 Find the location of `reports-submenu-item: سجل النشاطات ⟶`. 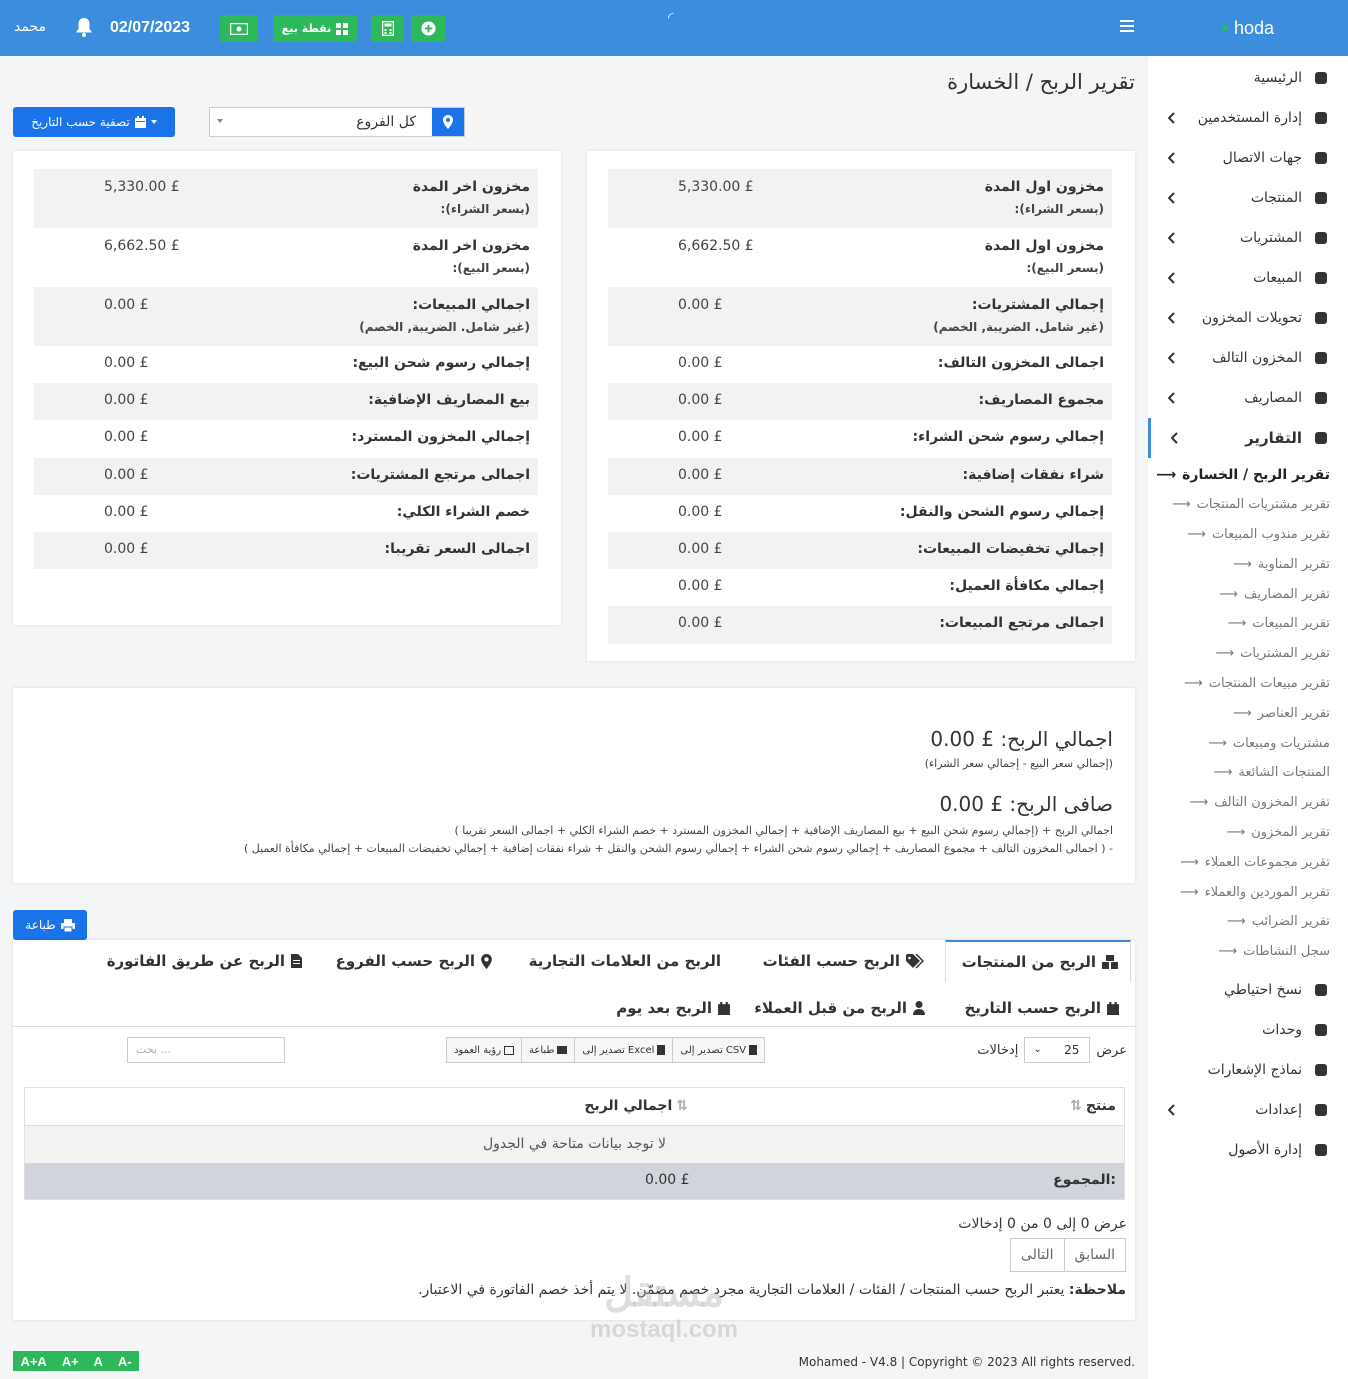

reports-submenu-item: سجل النشاطات ⟶ is located at coordinates (1248, 952).